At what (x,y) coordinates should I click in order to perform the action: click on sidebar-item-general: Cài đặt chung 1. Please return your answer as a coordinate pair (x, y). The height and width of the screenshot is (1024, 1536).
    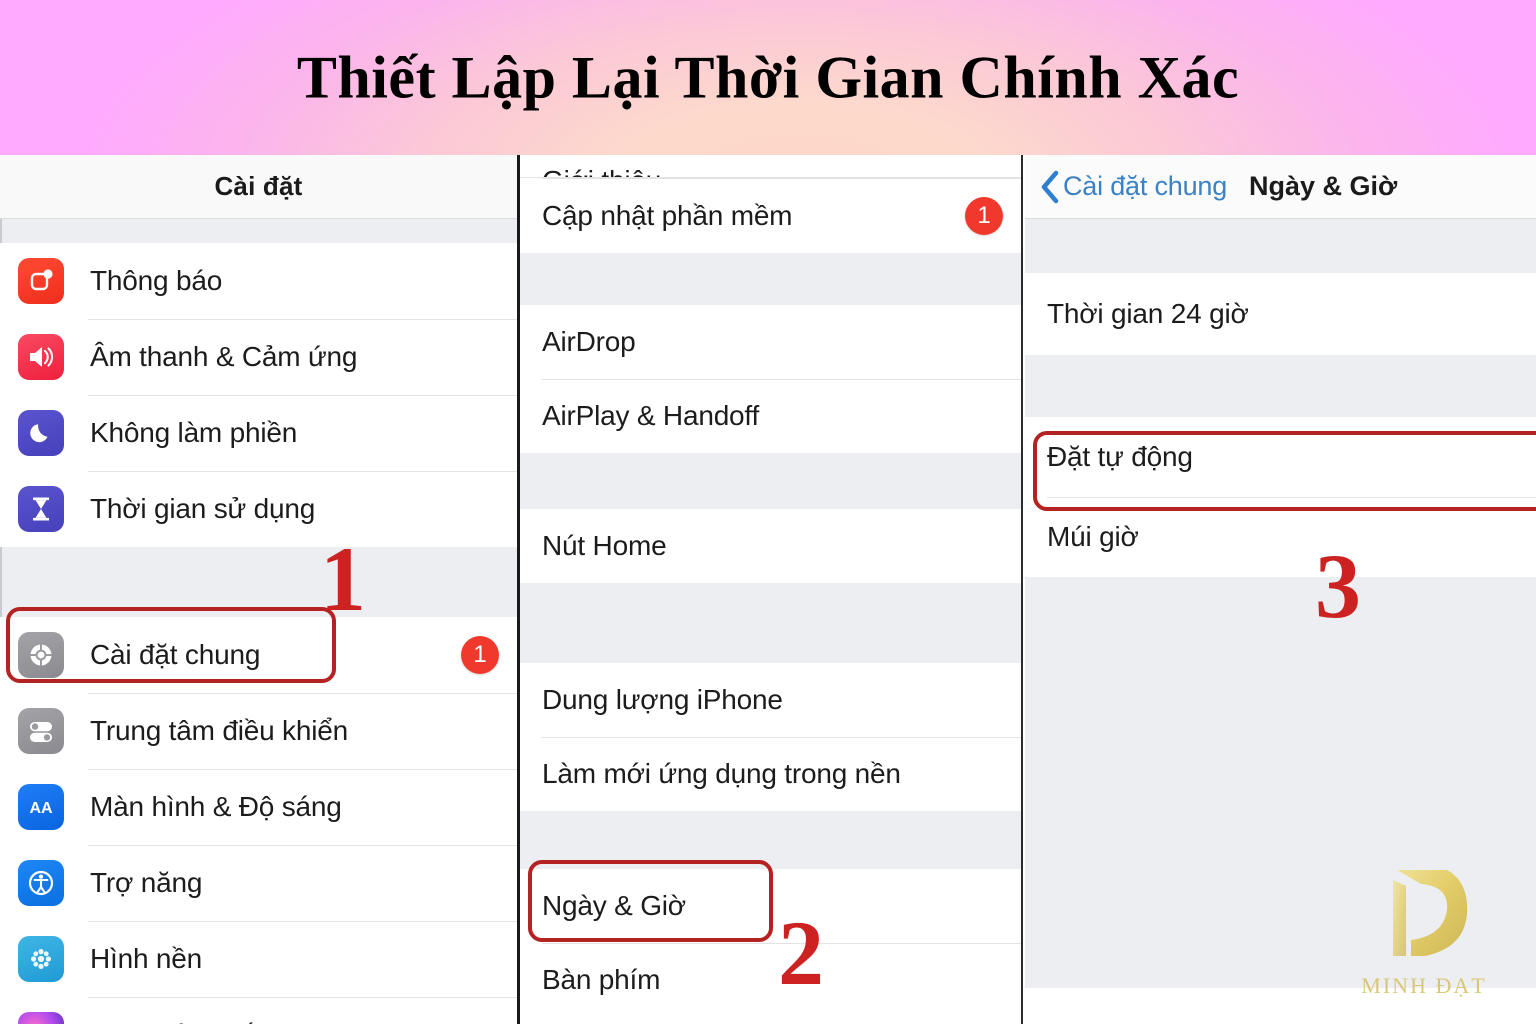
    Looking at the image, I should click on (258, 655).